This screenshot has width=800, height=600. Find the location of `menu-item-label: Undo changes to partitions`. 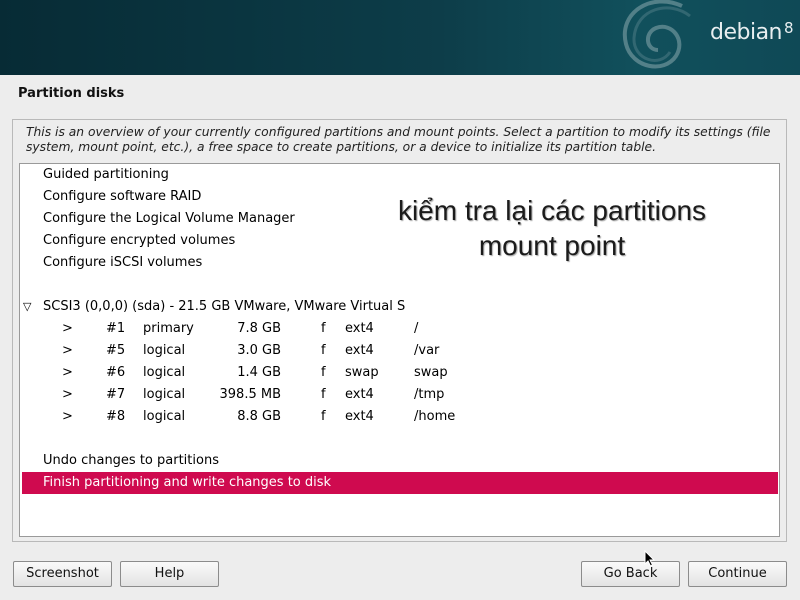

menu-item-label: Undo changes to partitions is located at coordinates (131, 460).